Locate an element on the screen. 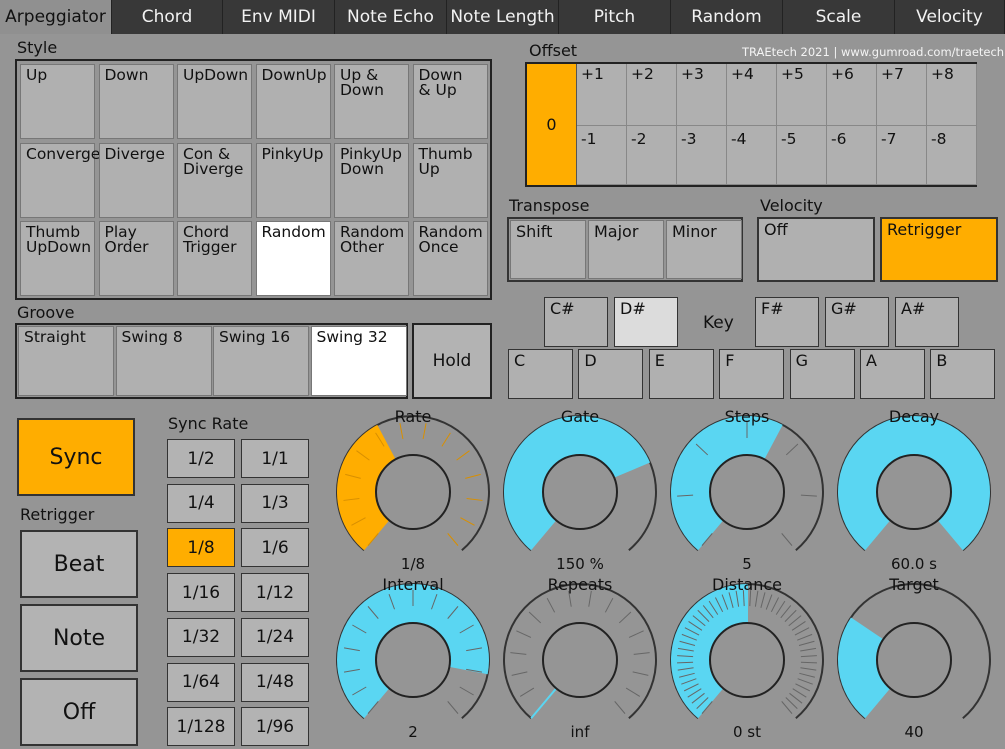 This screenshot has height=749, width=1005. offset-minus-1: -1 is located at coordinates (602, 155).